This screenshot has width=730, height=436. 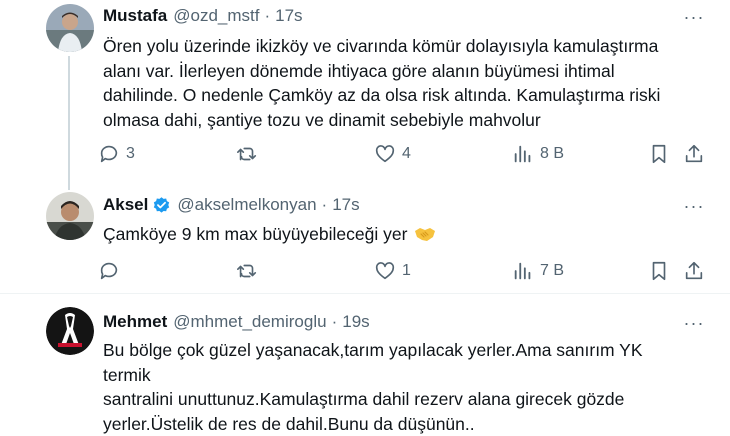 I want to click on author-handle: @akselmelkonyan, so click(x=246, y=205).